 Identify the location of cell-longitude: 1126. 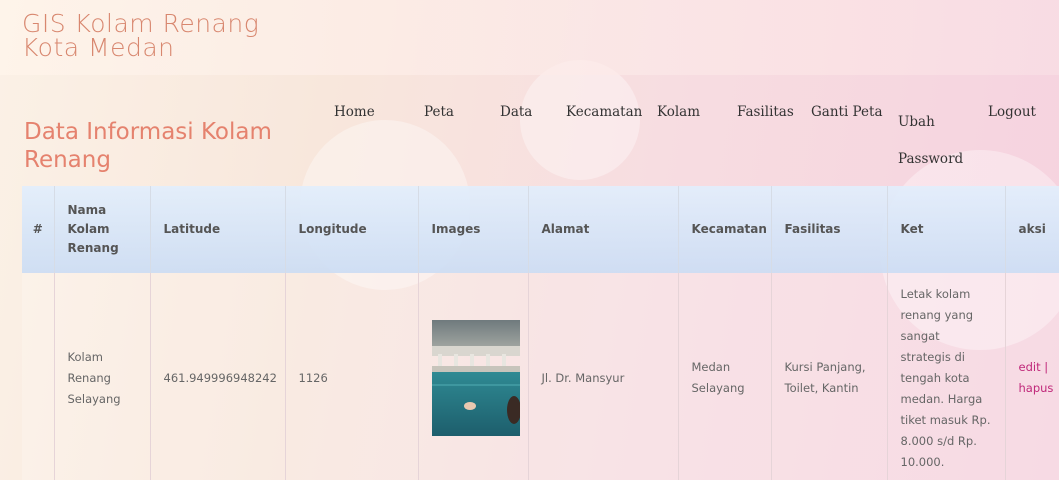
(352, 376).